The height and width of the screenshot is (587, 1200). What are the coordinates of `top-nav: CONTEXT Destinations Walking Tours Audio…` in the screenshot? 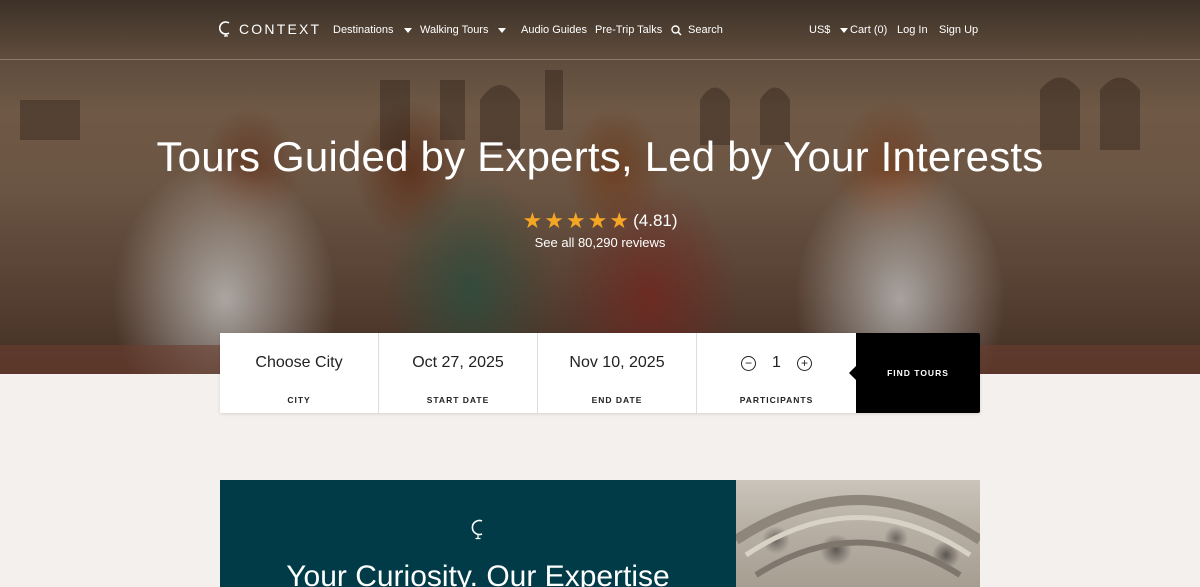 It's located at (600, 30).